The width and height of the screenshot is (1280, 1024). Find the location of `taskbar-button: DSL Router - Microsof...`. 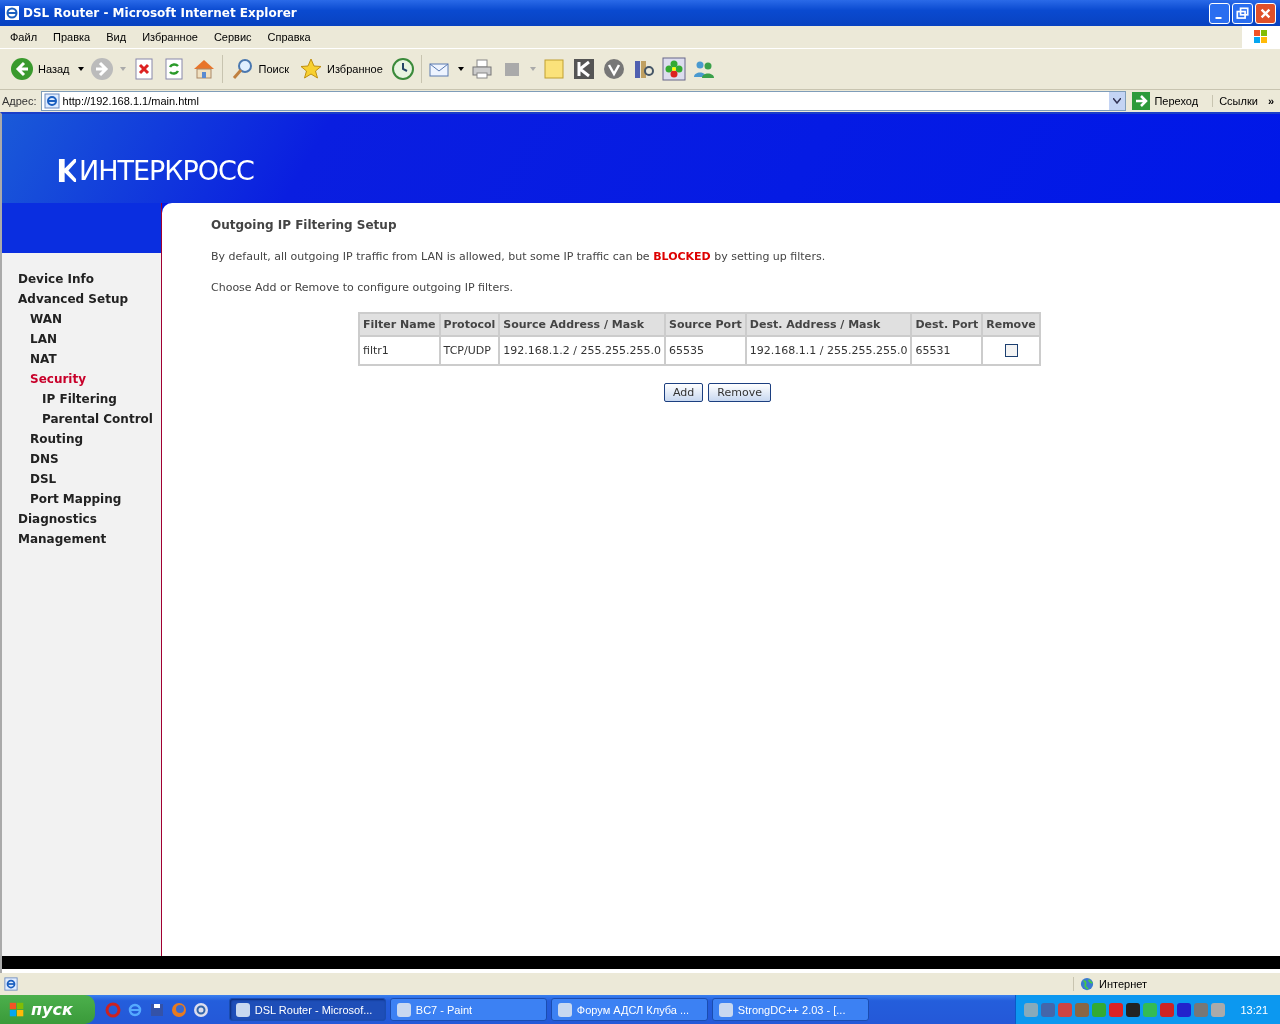

taskbar-button: DSL Router - Microsof... is located at coordinates (307, 1009).